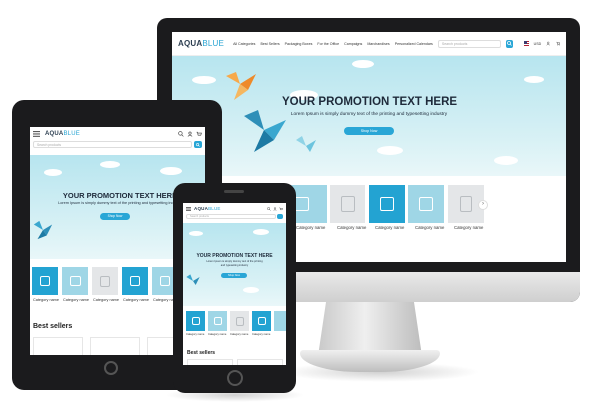 The image size is (600, 420). What do you see at coordinates (234, 191) in the screenshot?
I see `phone-speaker` at bounding box center [234, 191].